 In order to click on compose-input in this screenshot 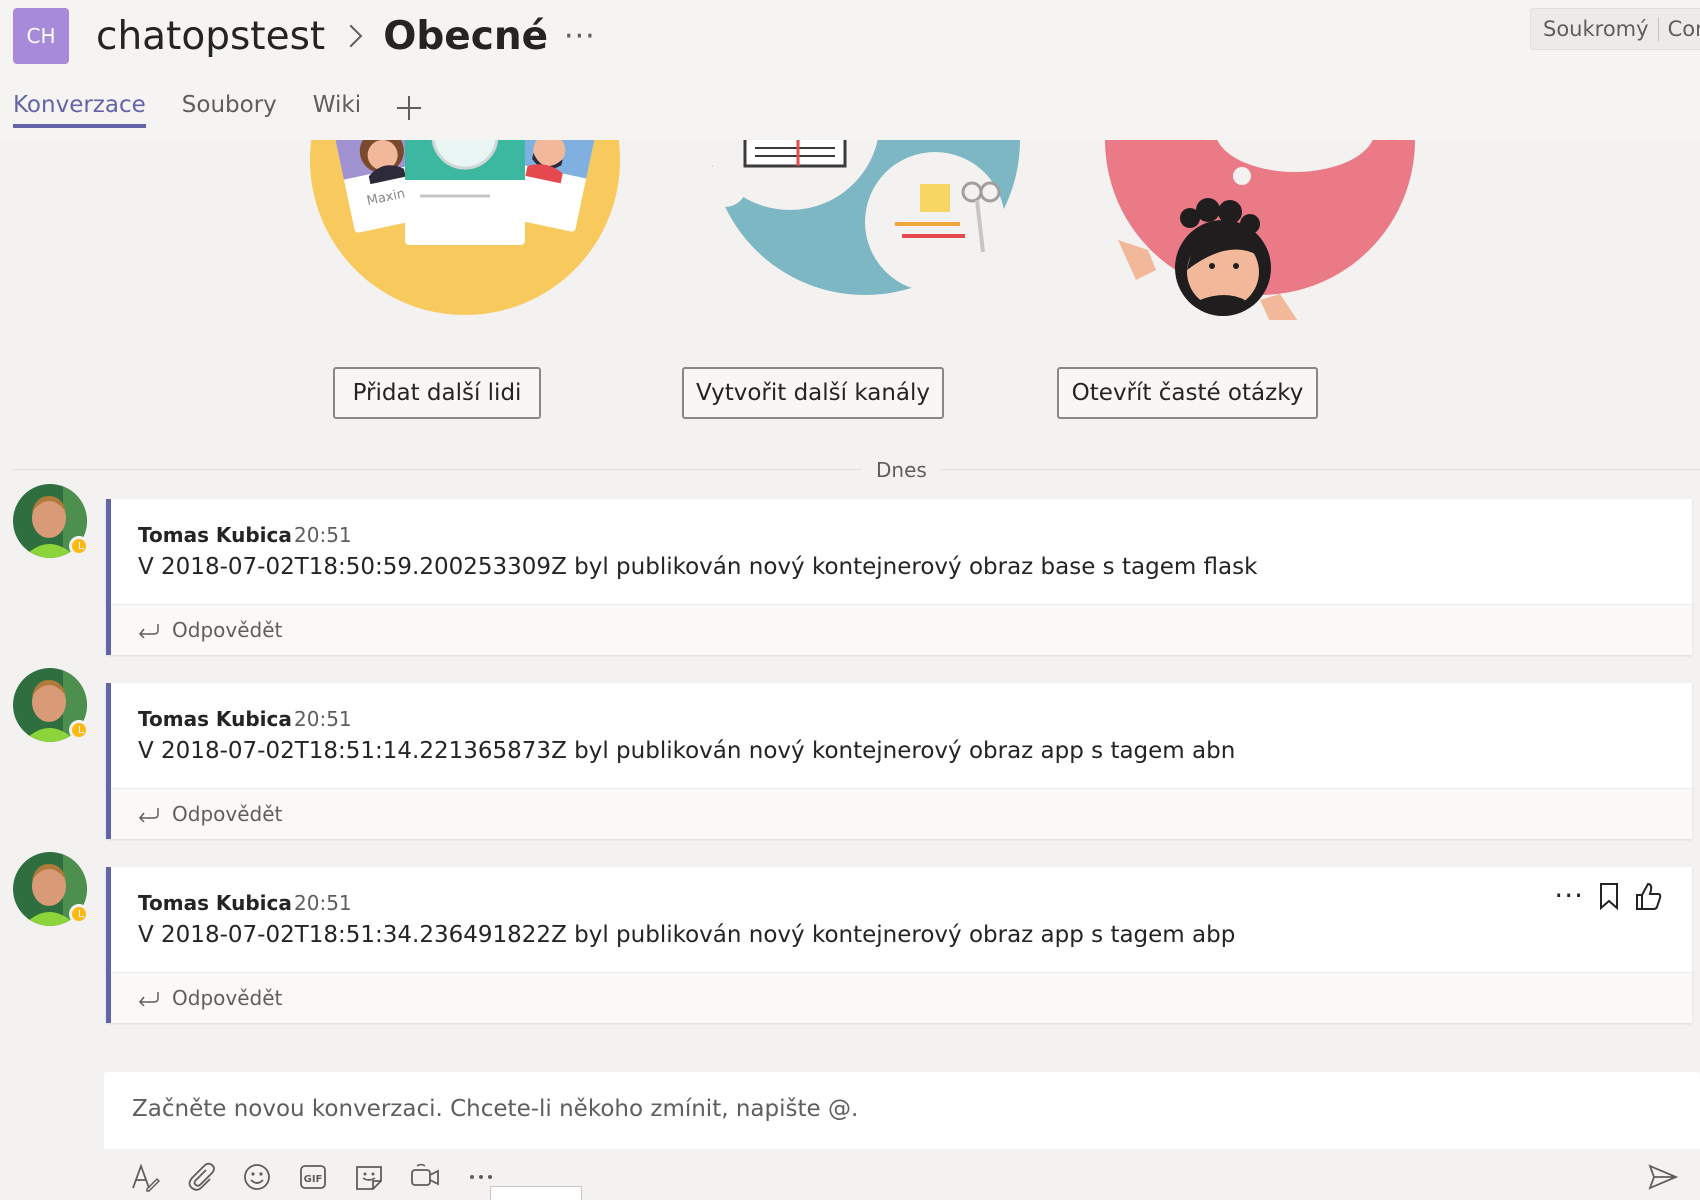, I will do `click(892, 1109)`.